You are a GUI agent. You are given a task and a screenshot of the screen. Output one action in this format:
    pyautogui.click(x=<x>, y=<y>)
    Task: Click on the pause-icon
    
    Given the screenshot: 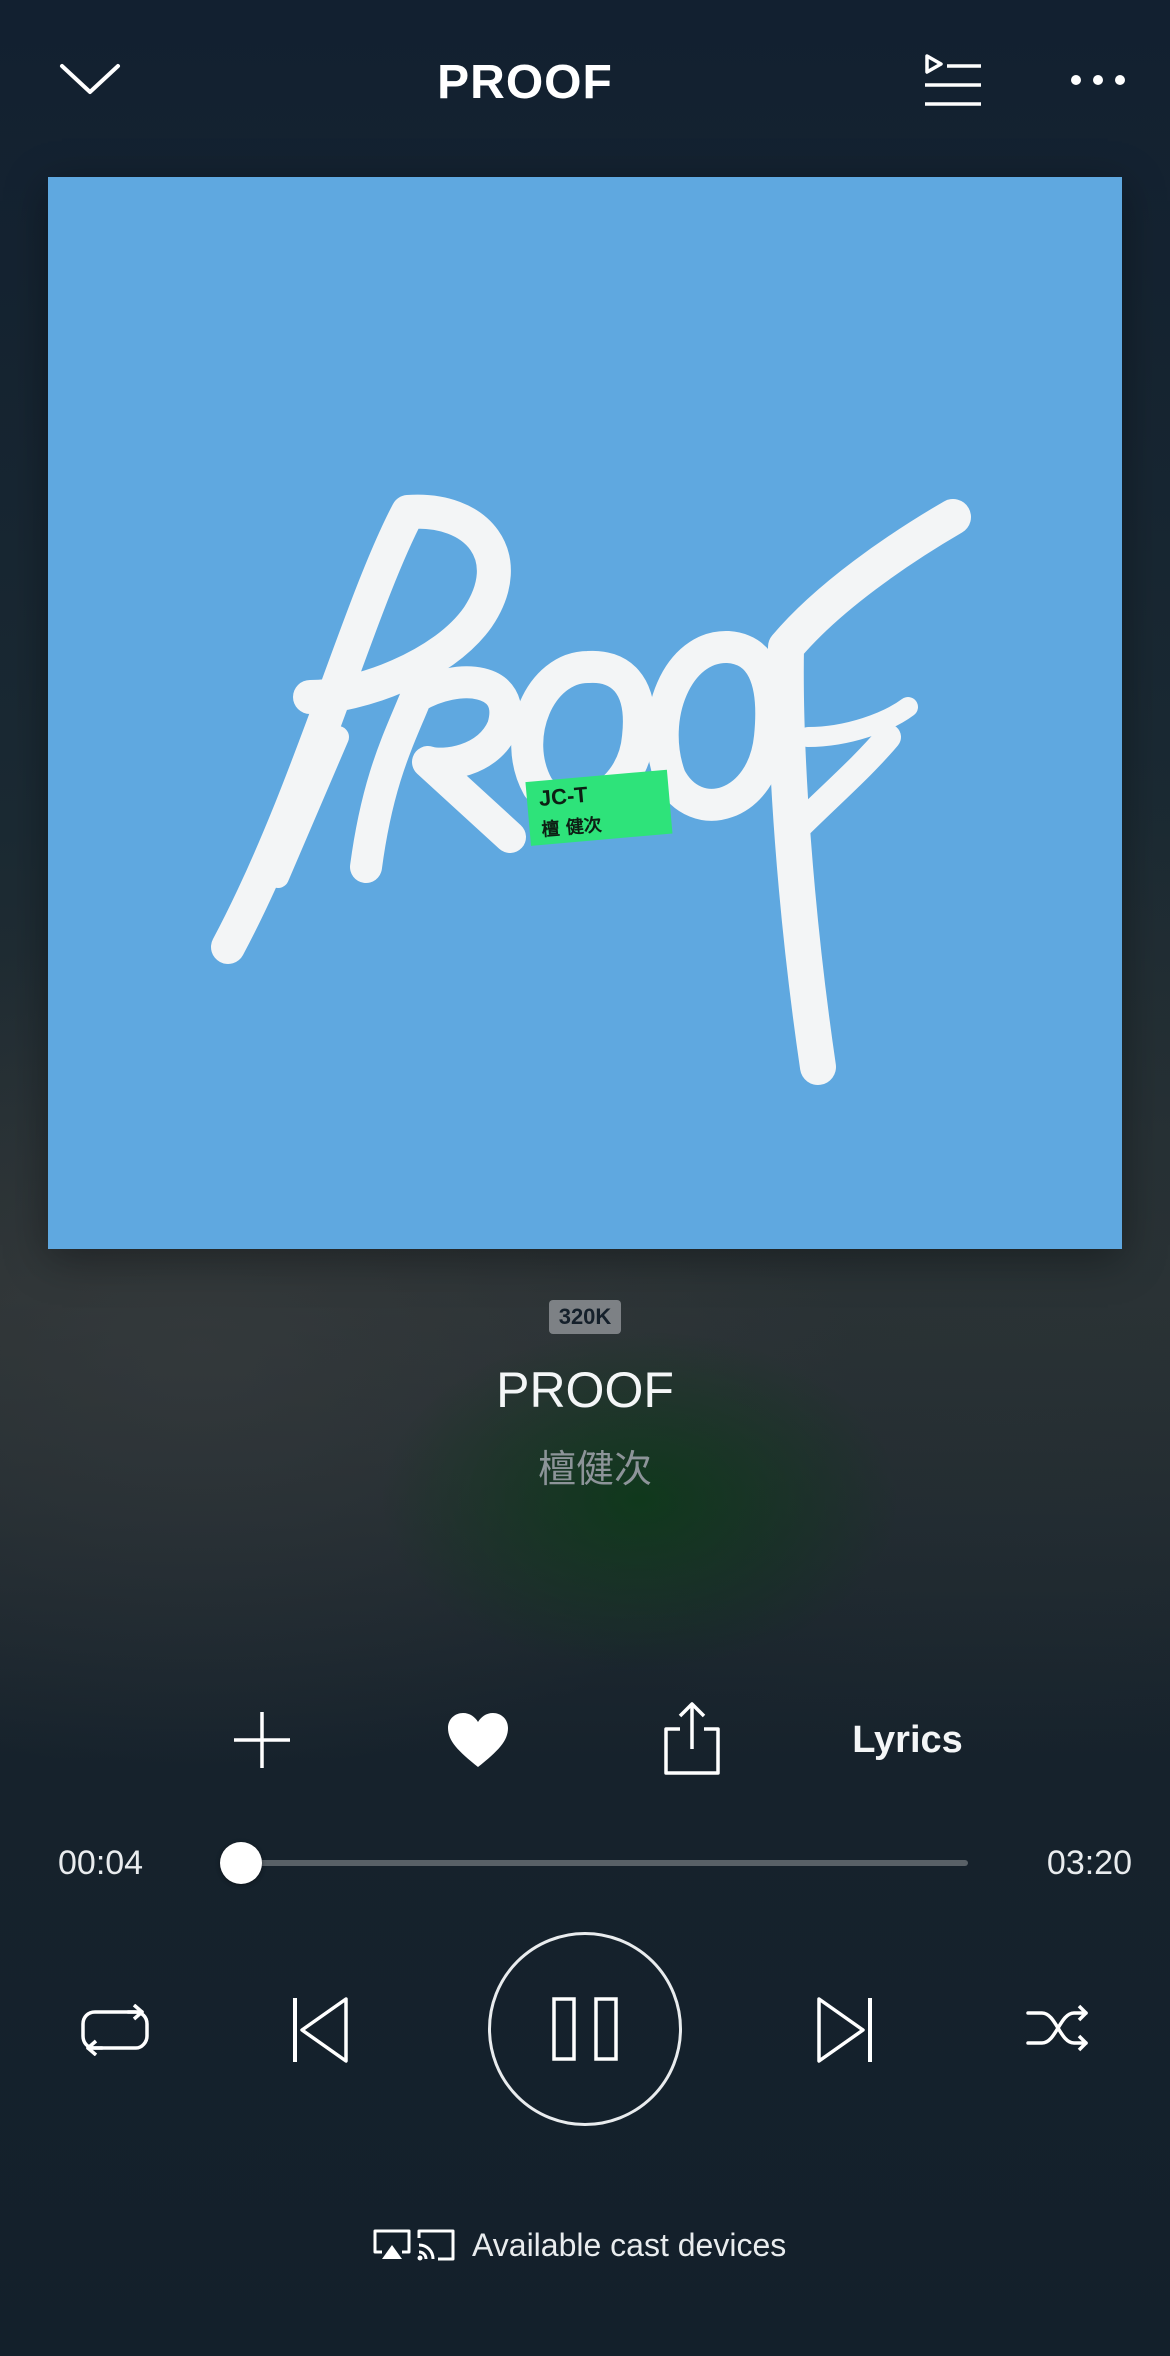 What is the action you would take?
    pyautogui.click(x=585, y=2029)
    